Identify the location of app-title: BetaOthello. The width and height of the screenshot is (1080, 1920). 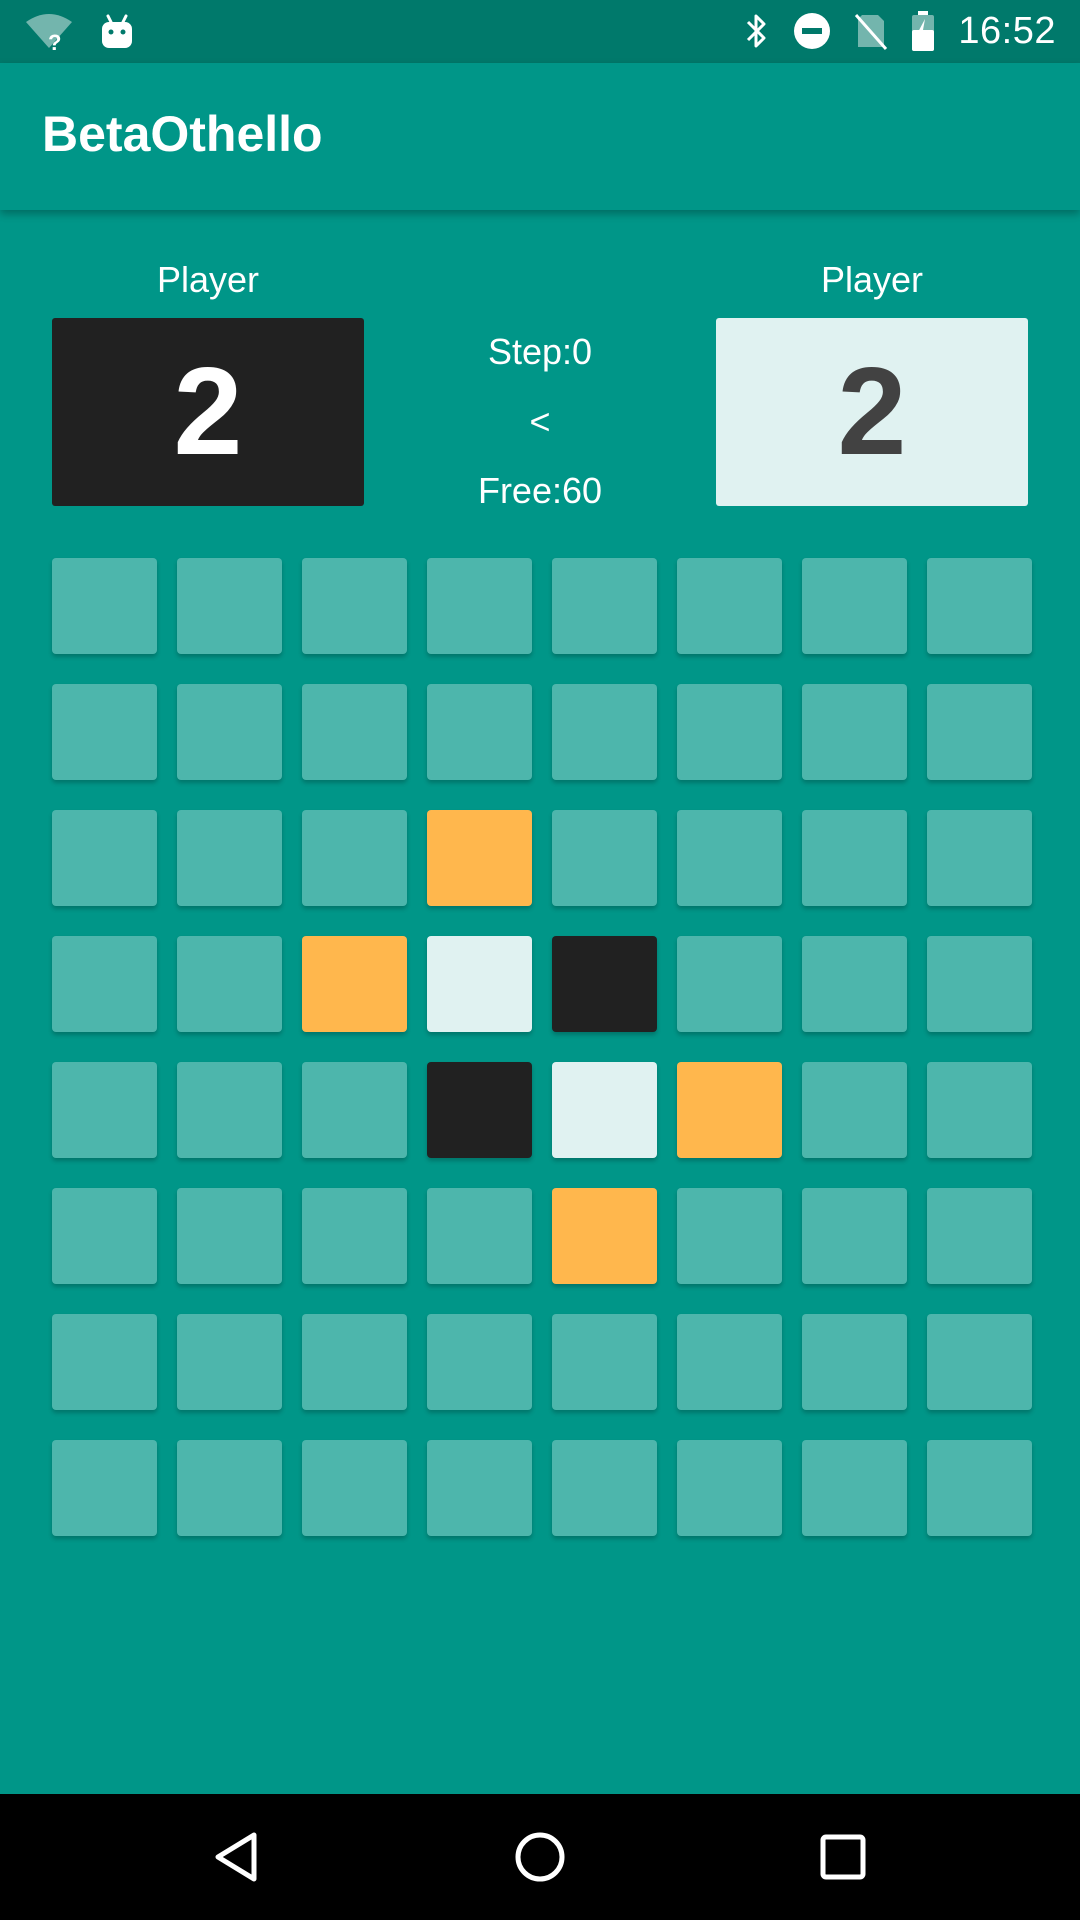
(182, 134).